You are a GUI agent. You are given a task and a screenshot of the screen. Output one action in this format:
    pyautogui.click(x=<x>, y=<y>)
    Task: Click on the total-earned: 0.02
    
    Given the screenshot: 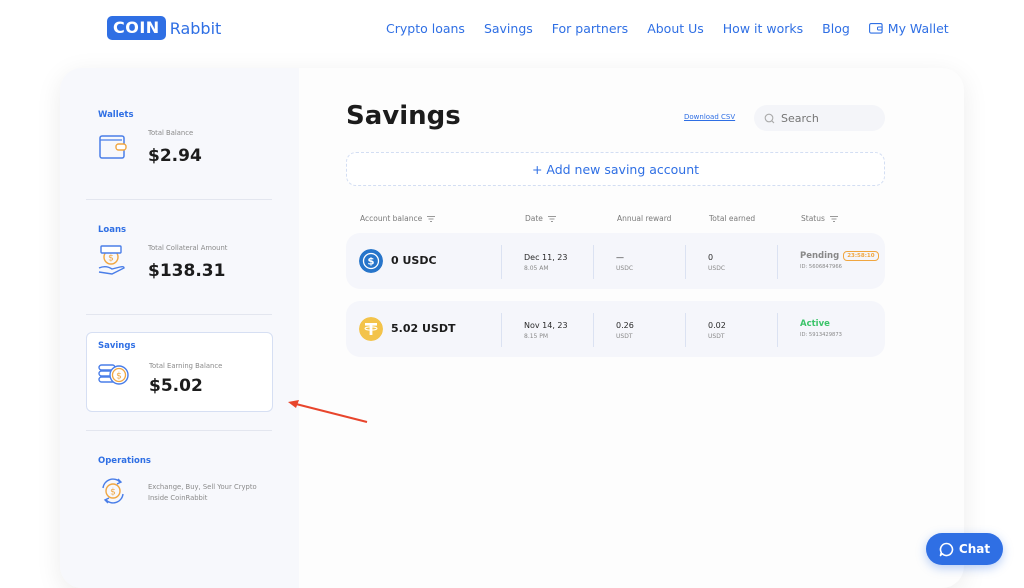 What is the action you would take?
    pyautogui.click(x=717, y=325)
    